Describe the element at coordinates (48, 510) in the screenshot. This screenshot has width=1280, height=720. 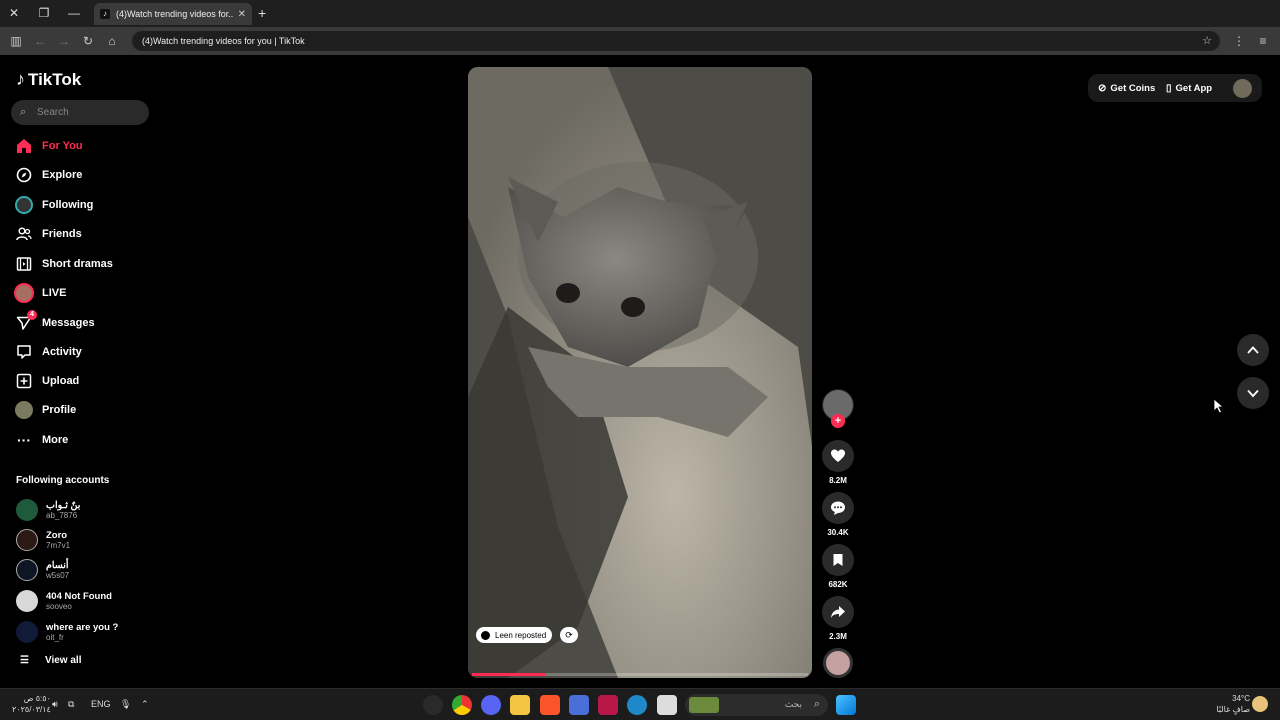
I see `following-account-item: بنٌ ثـواب ab_7876` at that location.